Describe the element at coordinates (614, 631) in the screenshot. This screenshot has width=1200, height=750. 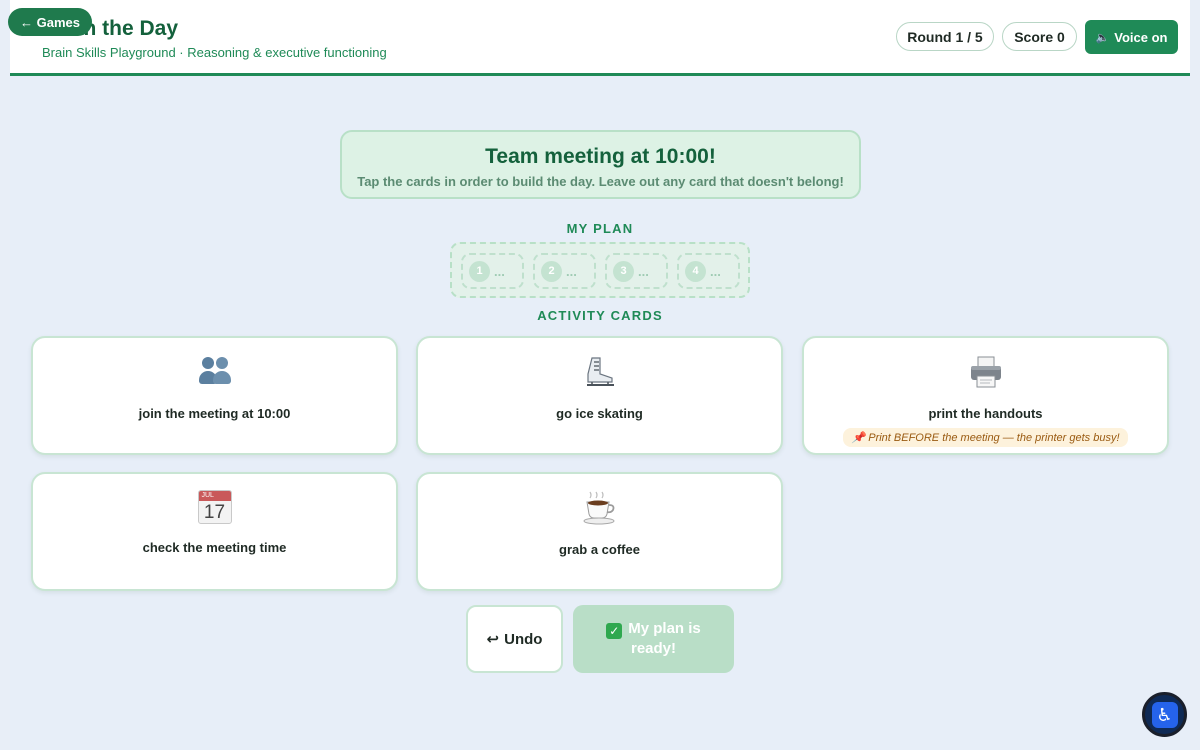
I see `check-icon: ✓` at that location.